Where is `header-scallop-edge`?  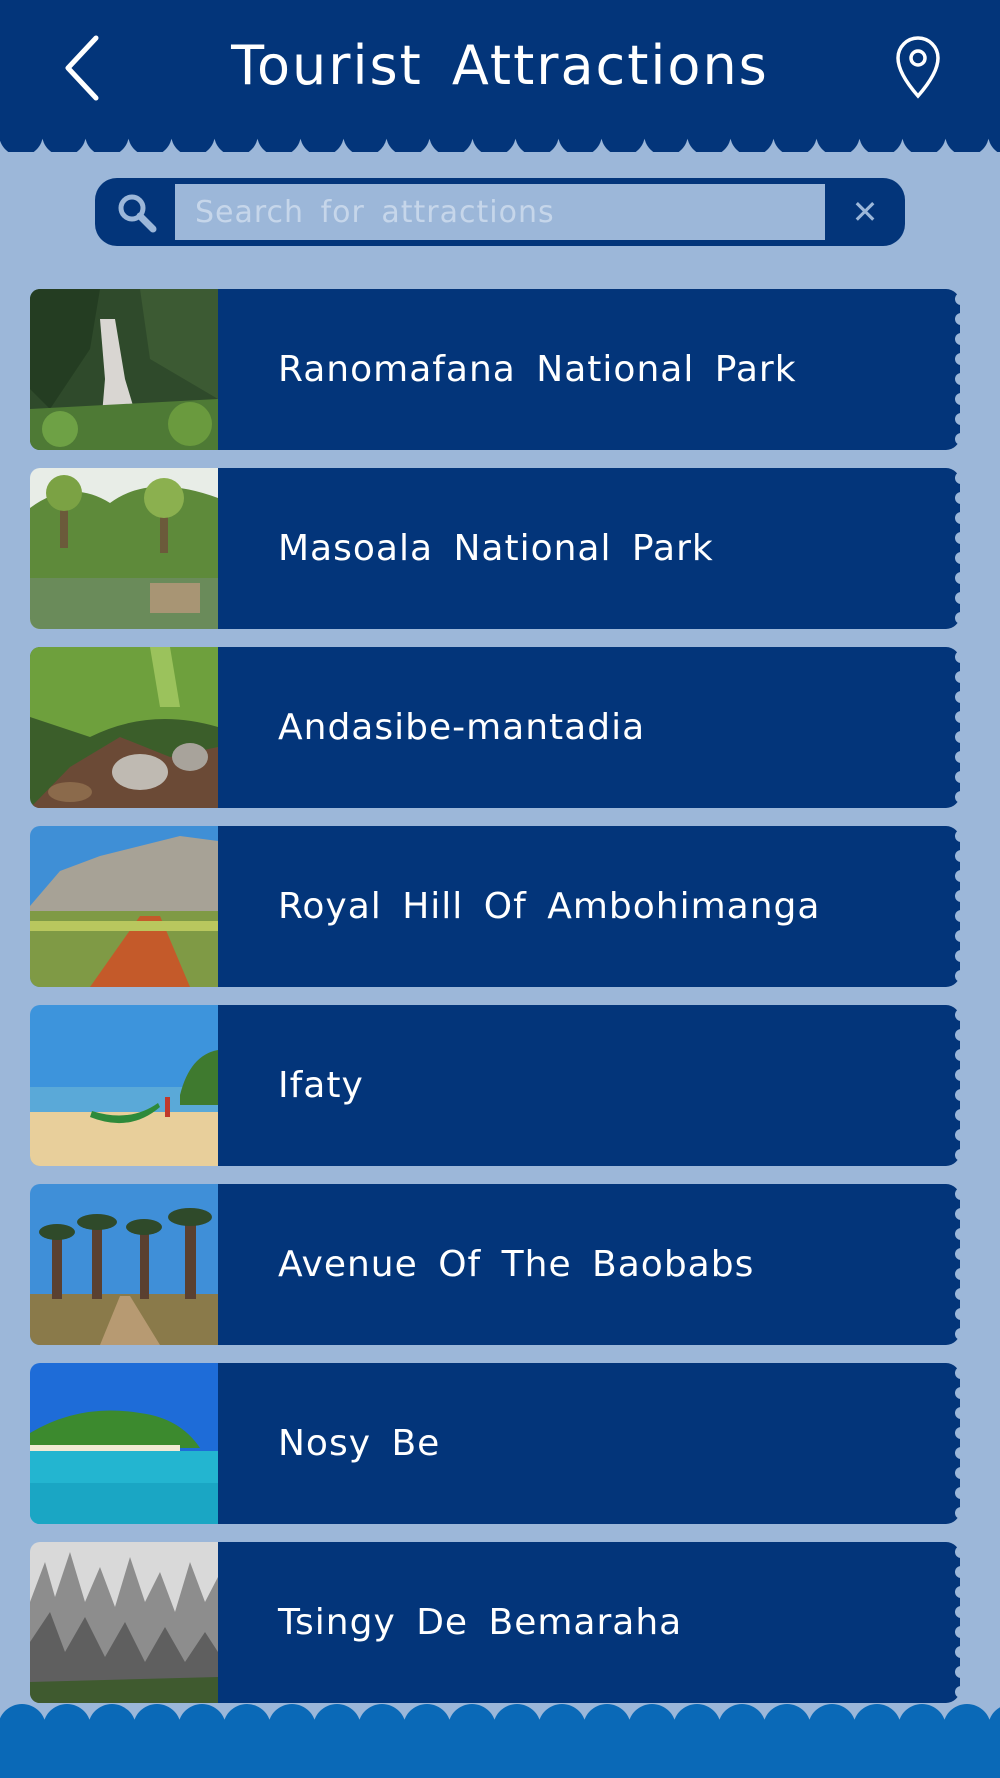 header-scallop-edge is located at coordinates (500, 143).